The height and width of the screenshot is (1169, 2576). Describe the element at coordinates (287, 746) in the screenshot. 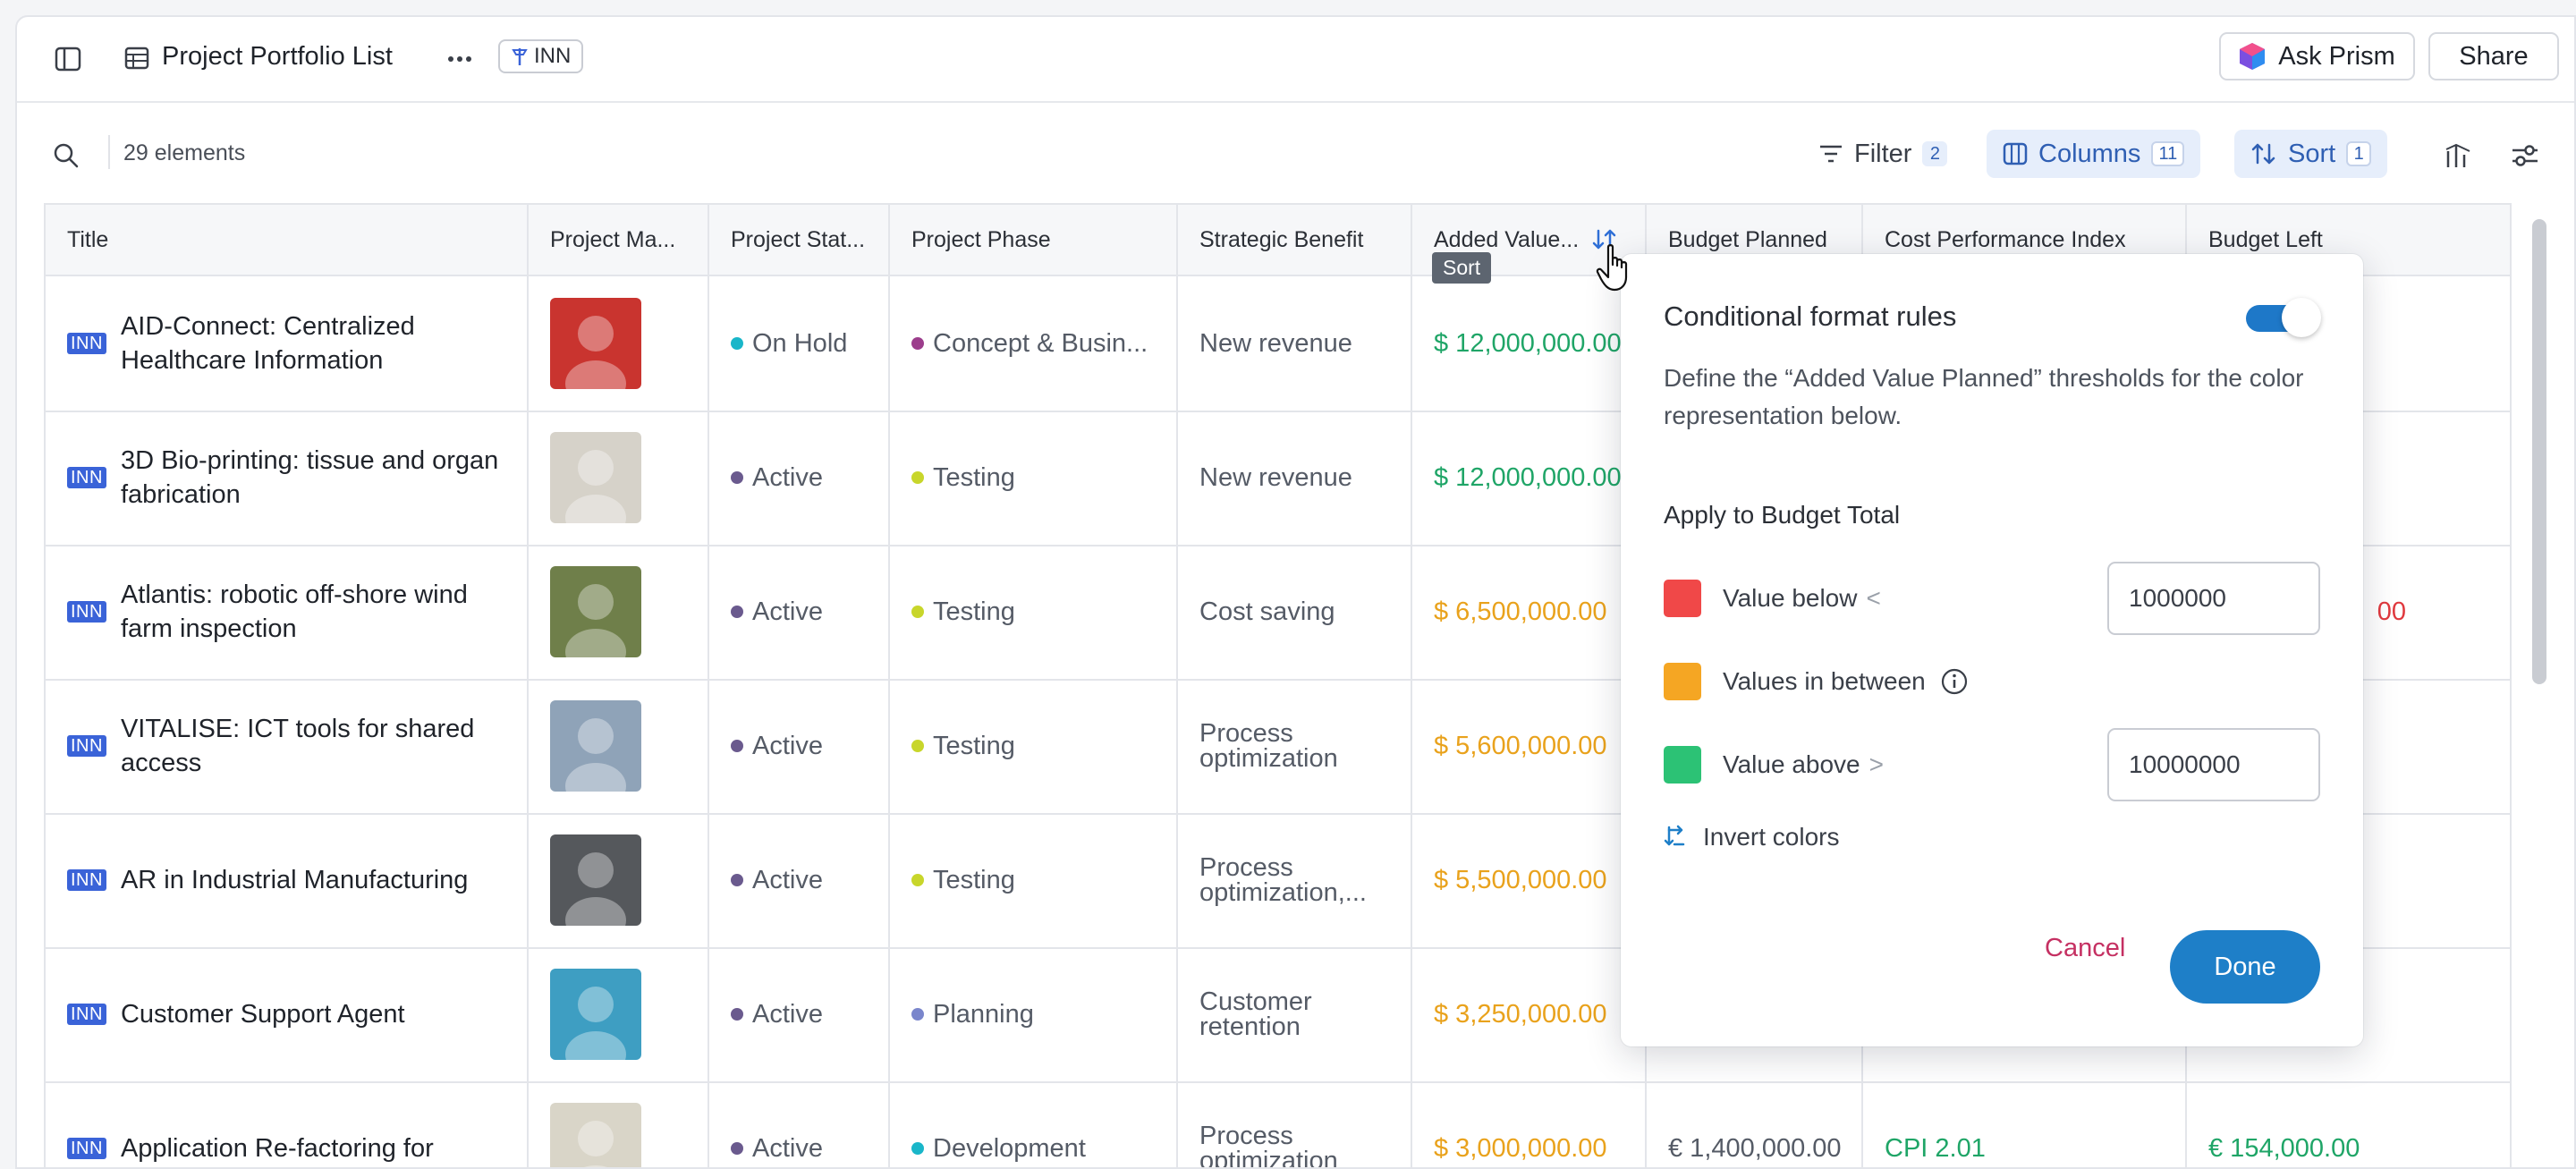

I see `cell-title: INN VITALISE: ICT tools for shared access` at that location.